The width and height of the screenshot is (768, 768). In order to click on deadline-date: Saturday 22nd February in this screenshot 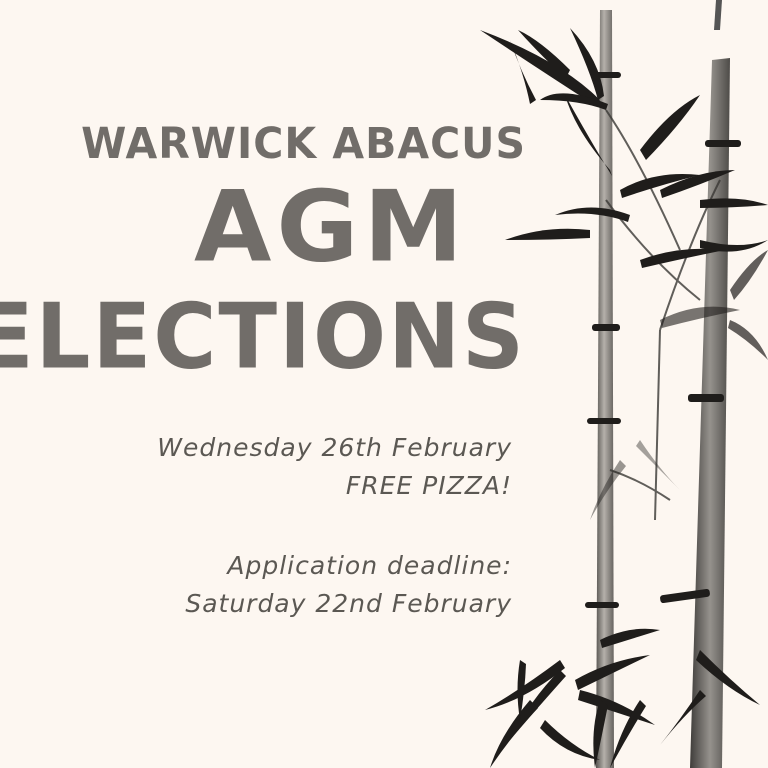, I will do `click(348, 603)`.